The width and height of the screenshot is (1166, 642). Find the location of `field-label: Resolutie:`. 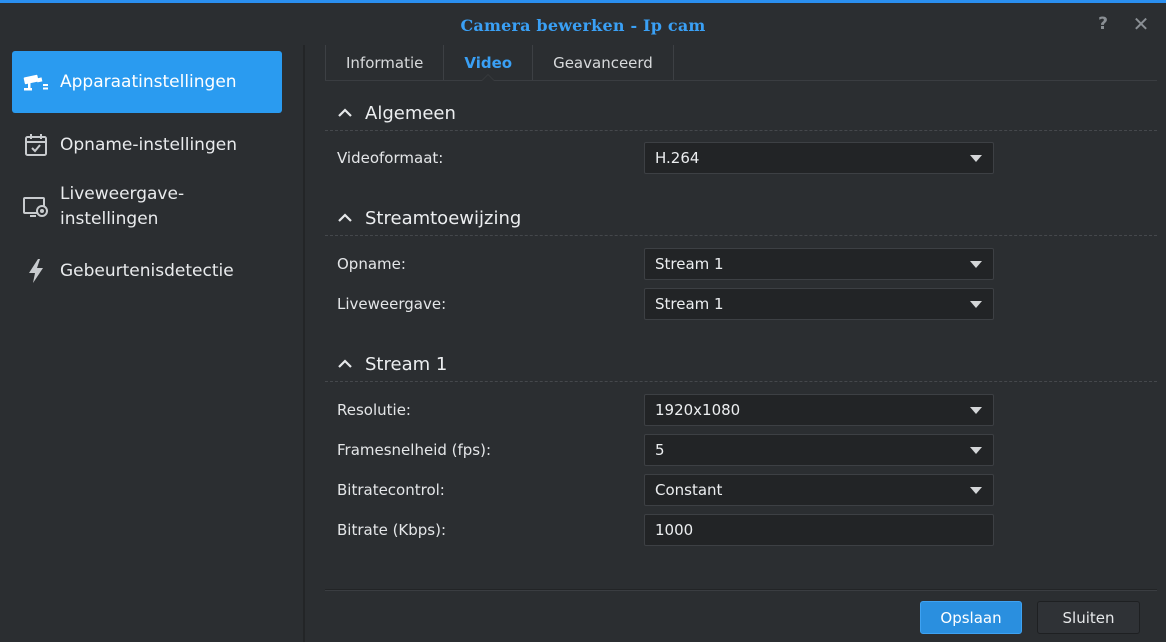

field-label: Resolutie: is located at coordinates (374, 410).